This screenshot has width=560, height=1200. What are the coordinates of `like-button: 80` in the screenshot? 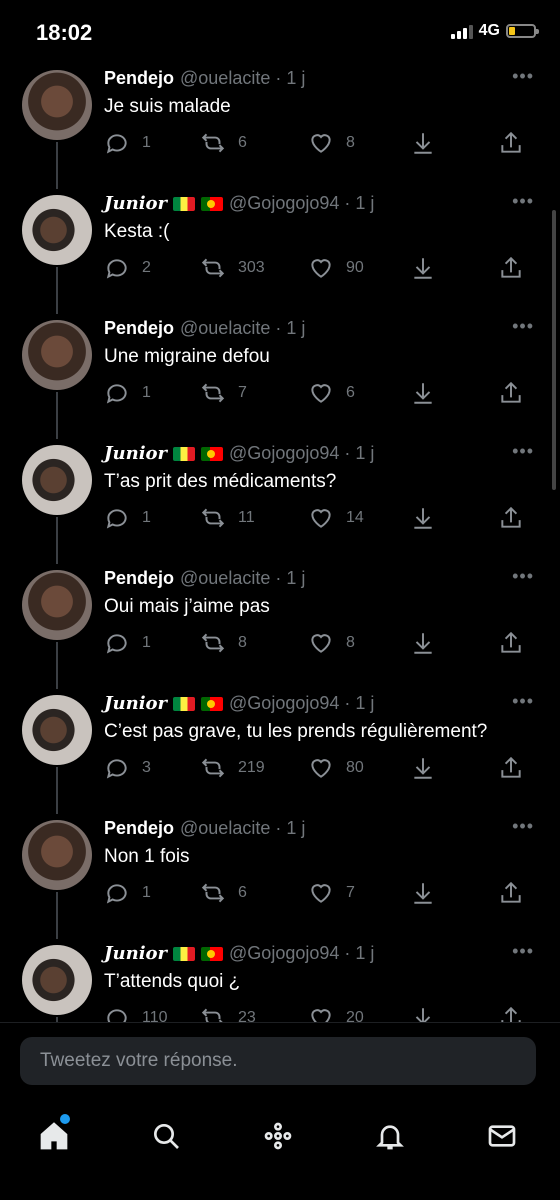 It's located at (336, 768).